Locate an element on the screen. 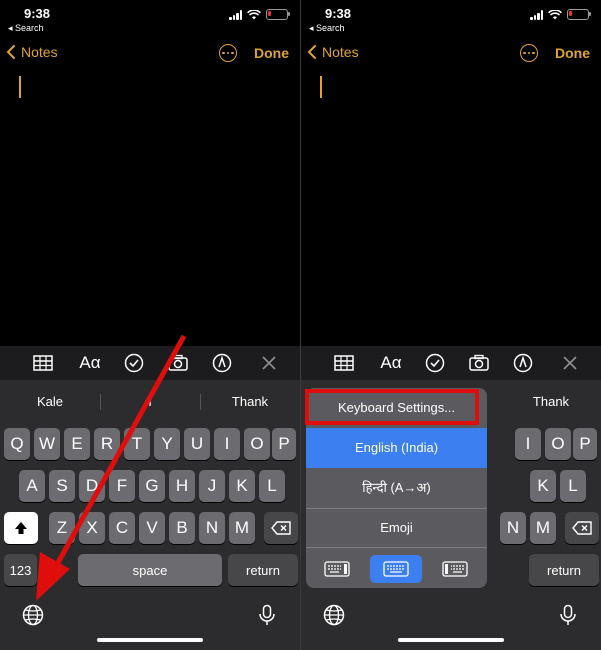 The height and width of the screenshot is (650, 601). key-z: Z is located at coordinates (62, 528).